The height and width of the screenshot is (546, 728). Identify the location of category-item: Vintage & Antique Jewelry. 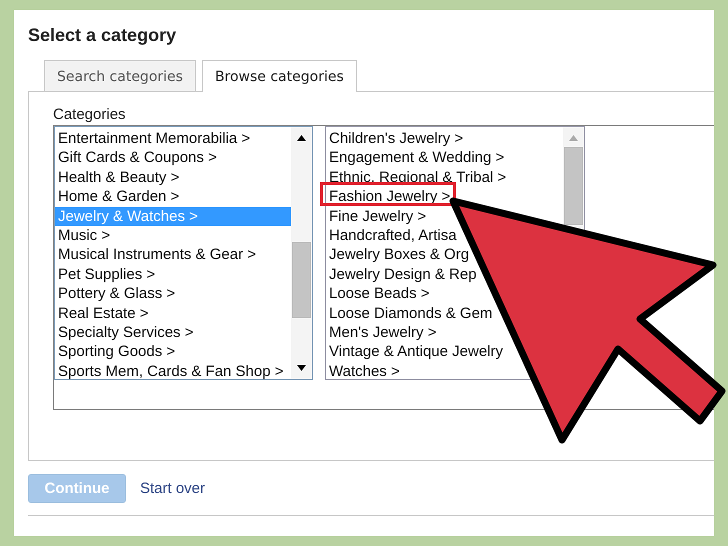
(415, 352).